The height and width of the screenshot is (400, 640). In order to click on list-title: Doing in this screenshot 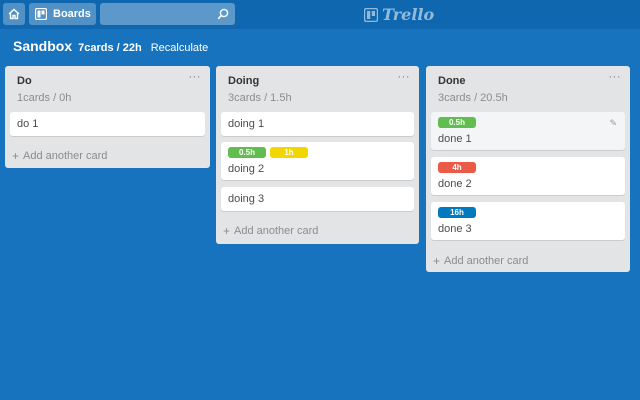, I will do `click(243, 81)`.